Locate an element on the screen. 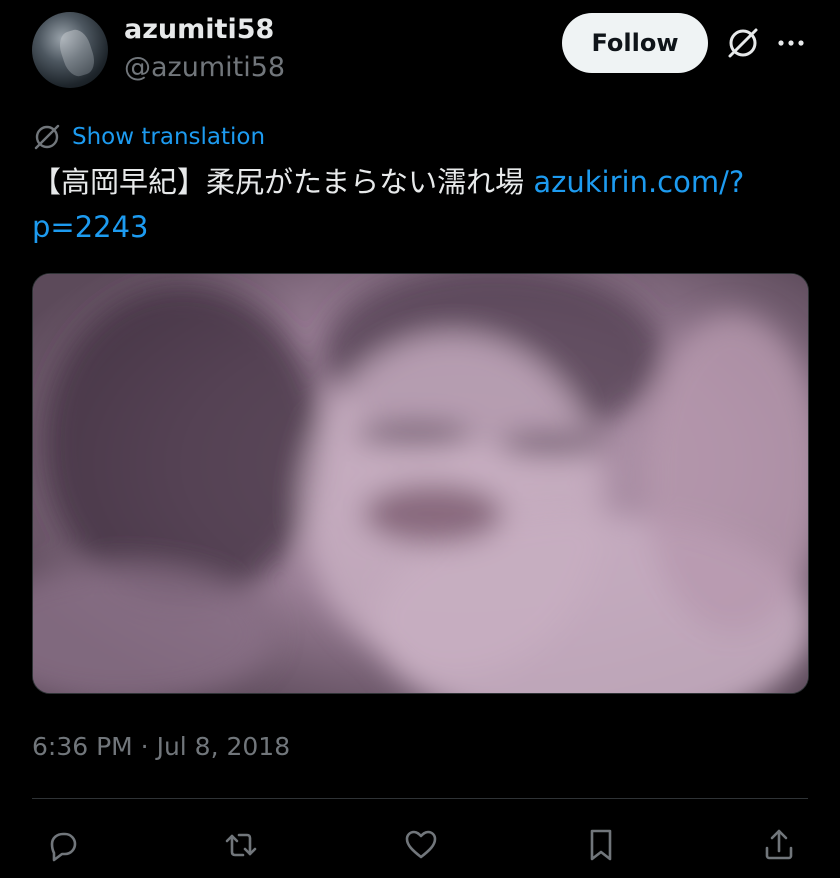 The width and height of the screenshot is (840, 878). grok-icon is located at coordinates (743, 43).